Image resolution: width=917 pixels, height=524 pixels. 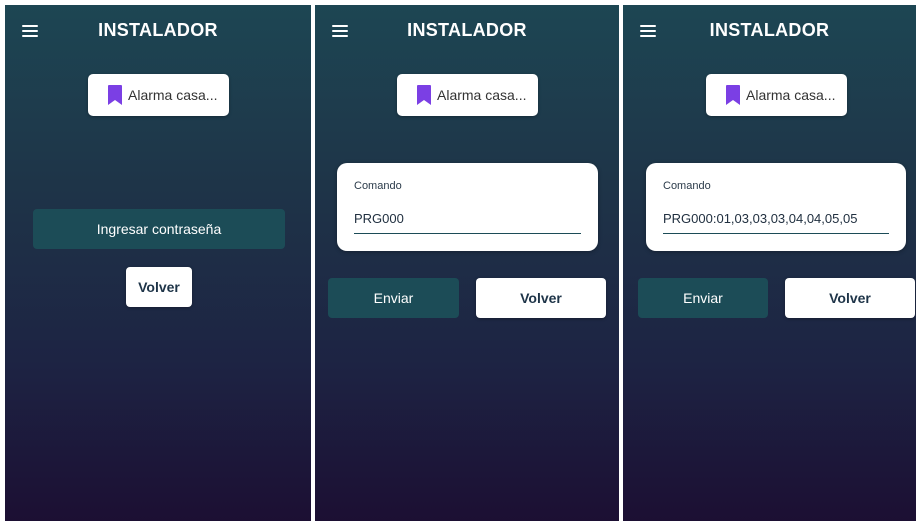 I want to click on command-card: Comando PRG000, so click(x=467, y=207).